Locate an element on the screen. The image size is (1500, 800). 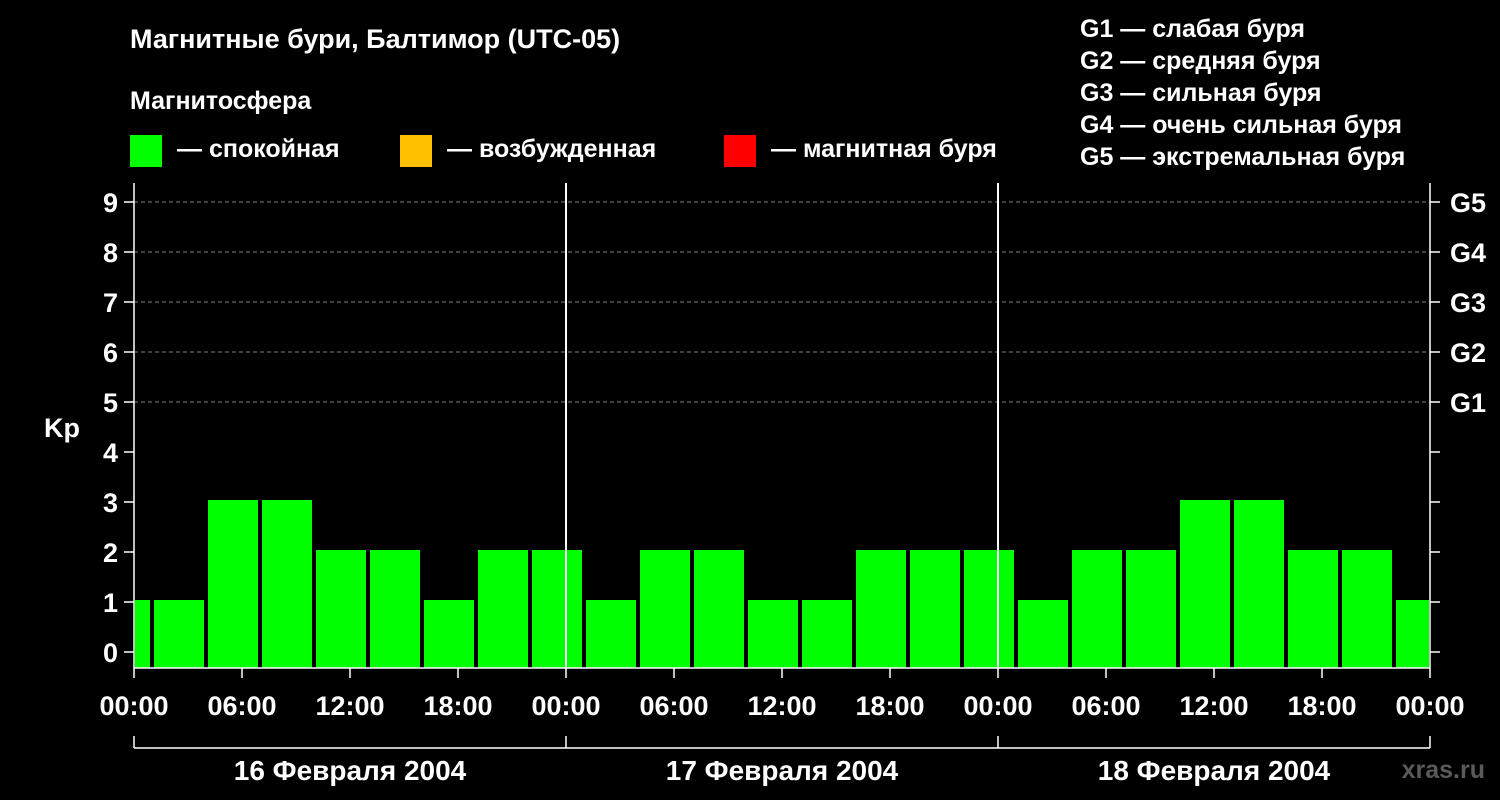
legend-swatch-storm is located at coordinates (740, 151).